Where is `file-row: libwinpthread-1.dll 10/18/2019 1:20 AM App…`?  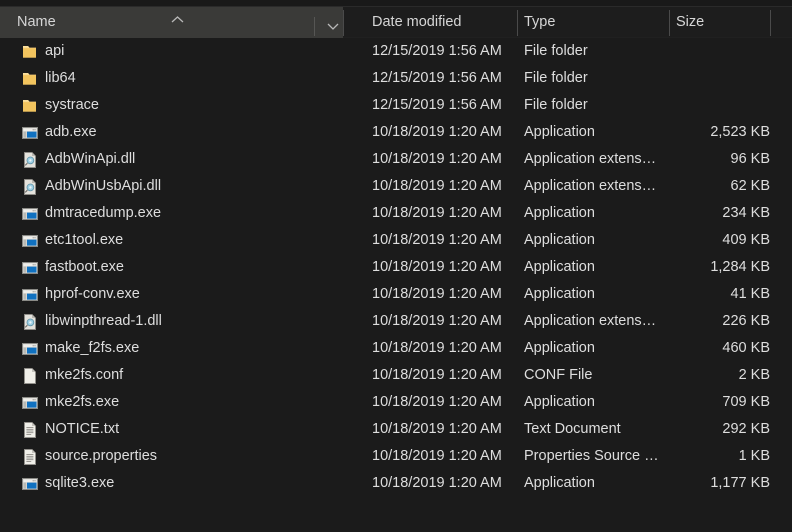
file-row: libwinpthread-1.dll 10/18/2019 1:20 AM App… is located at coordinates (396, 321).